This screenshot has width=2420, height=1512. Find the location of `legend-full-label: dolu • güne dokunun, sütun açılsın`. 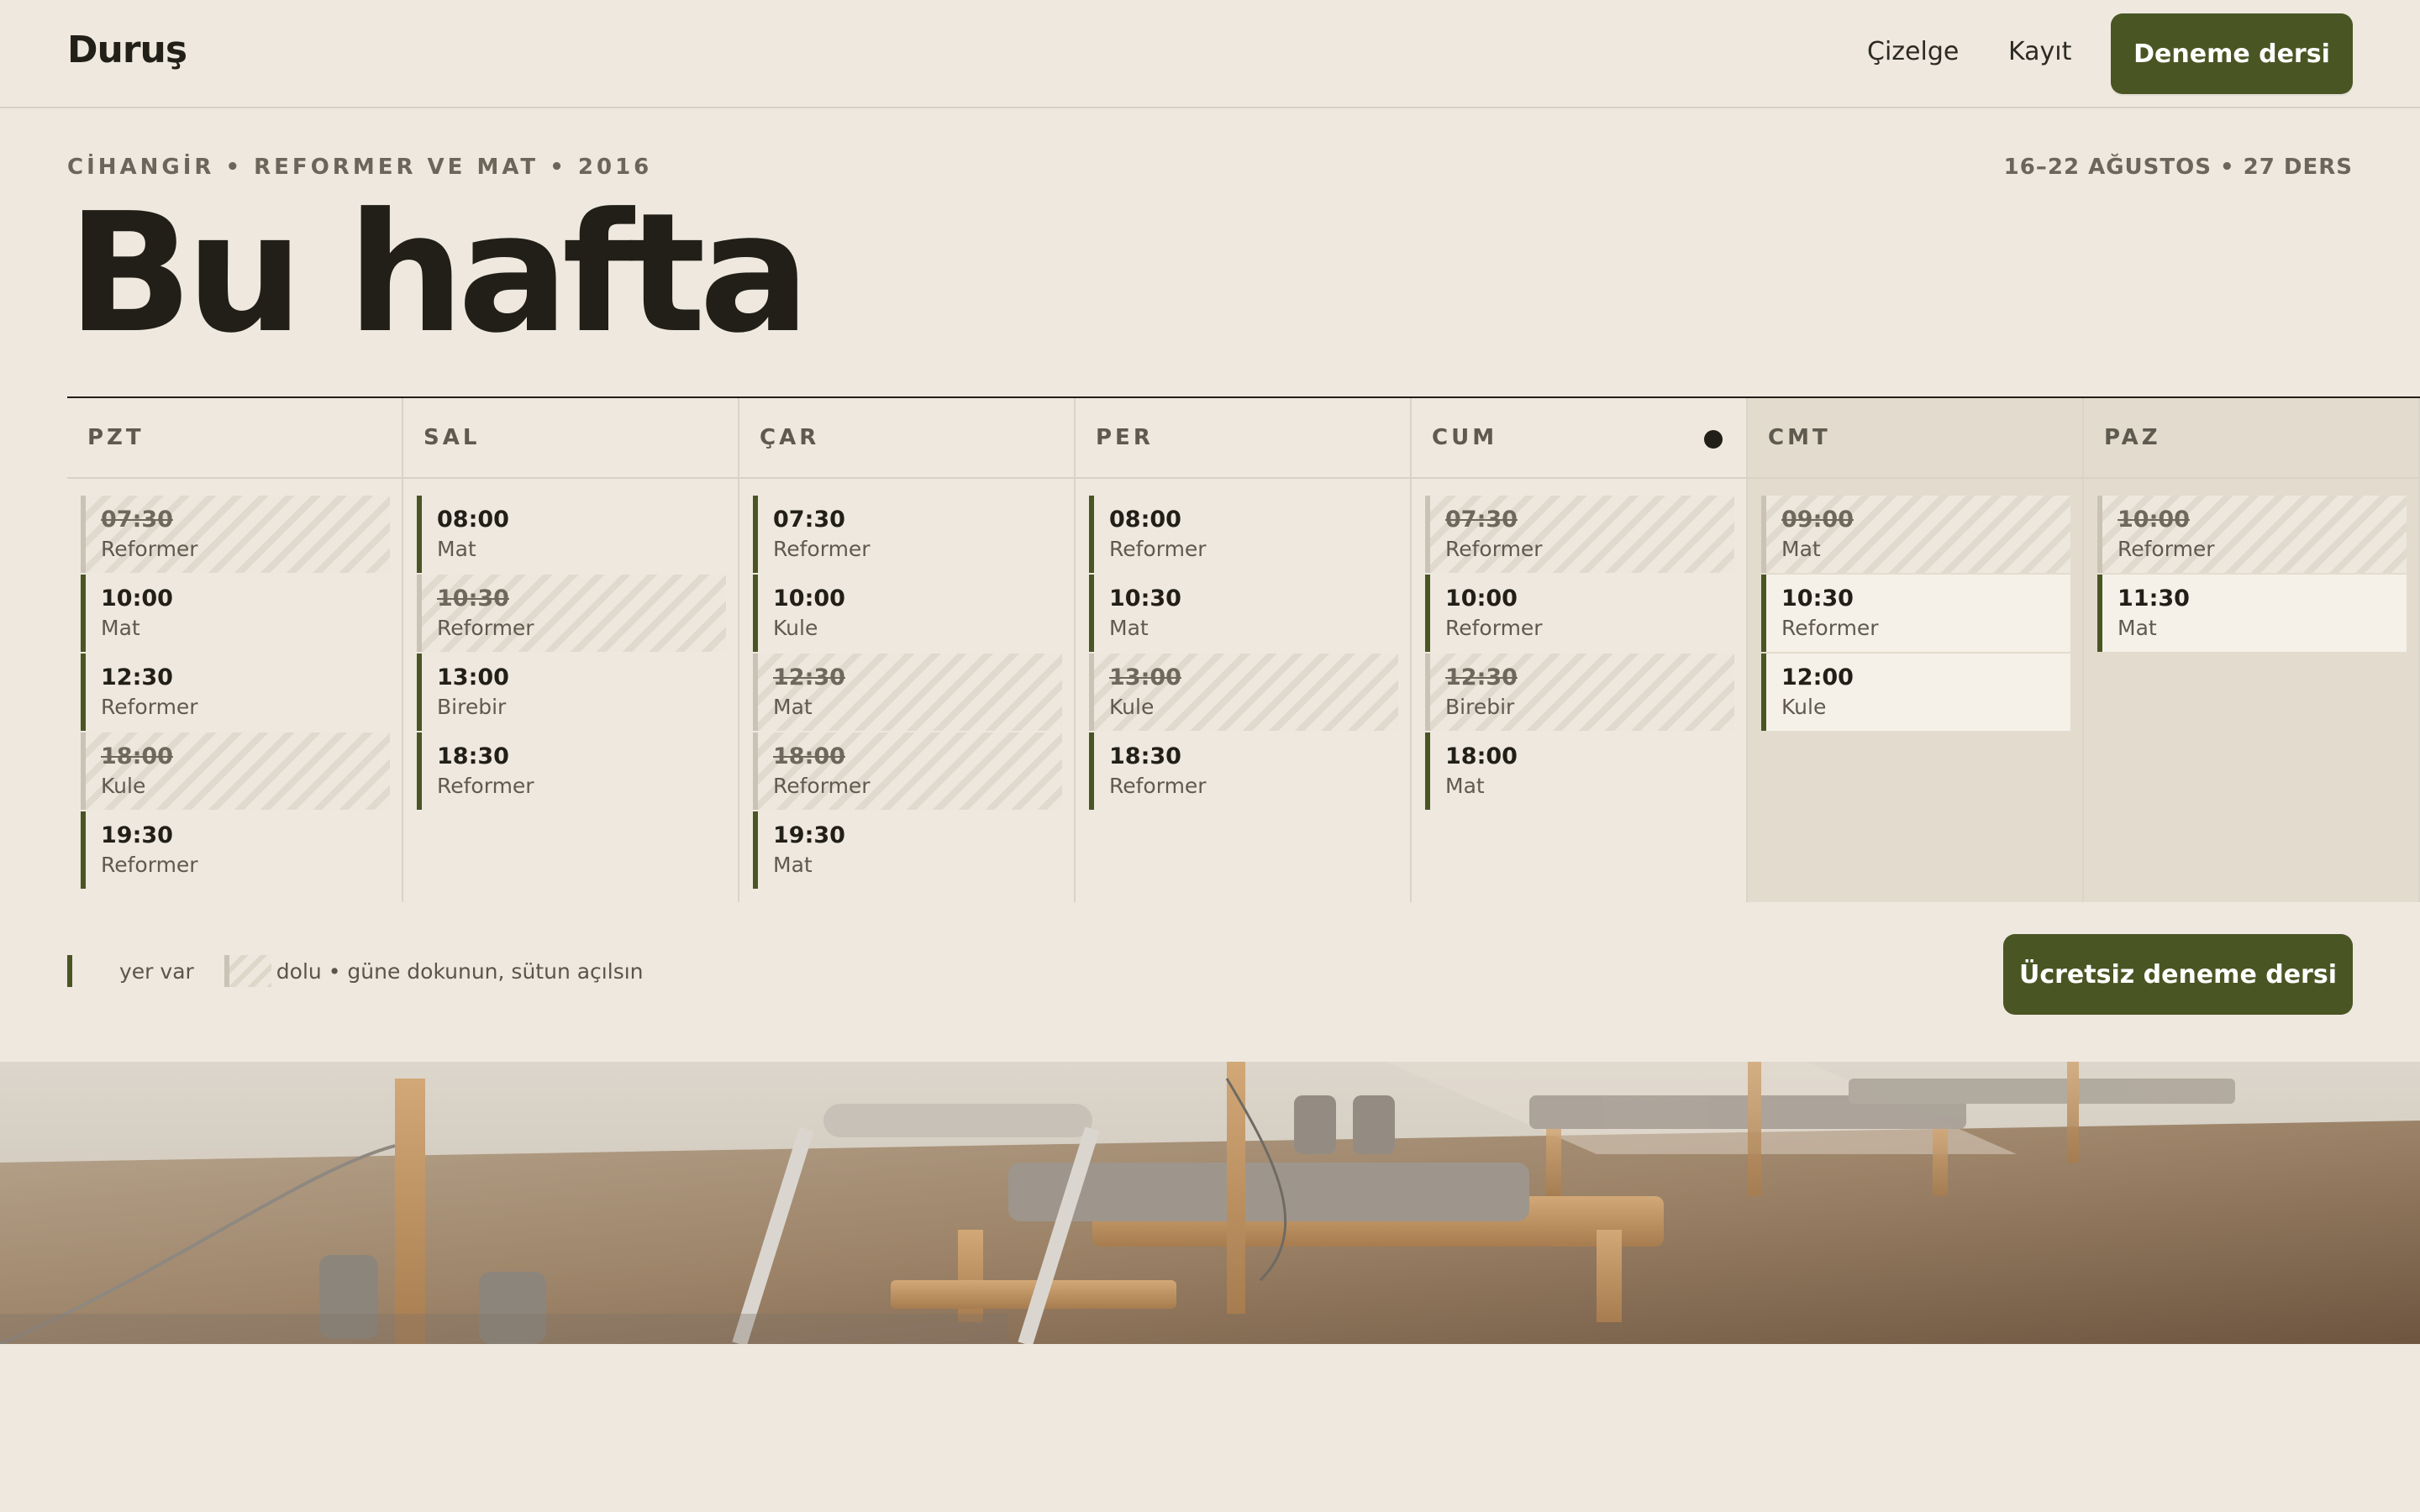

legend-full-label: dolu • güne dokunun, sütun açılsın is located at coordinates (460, 971).